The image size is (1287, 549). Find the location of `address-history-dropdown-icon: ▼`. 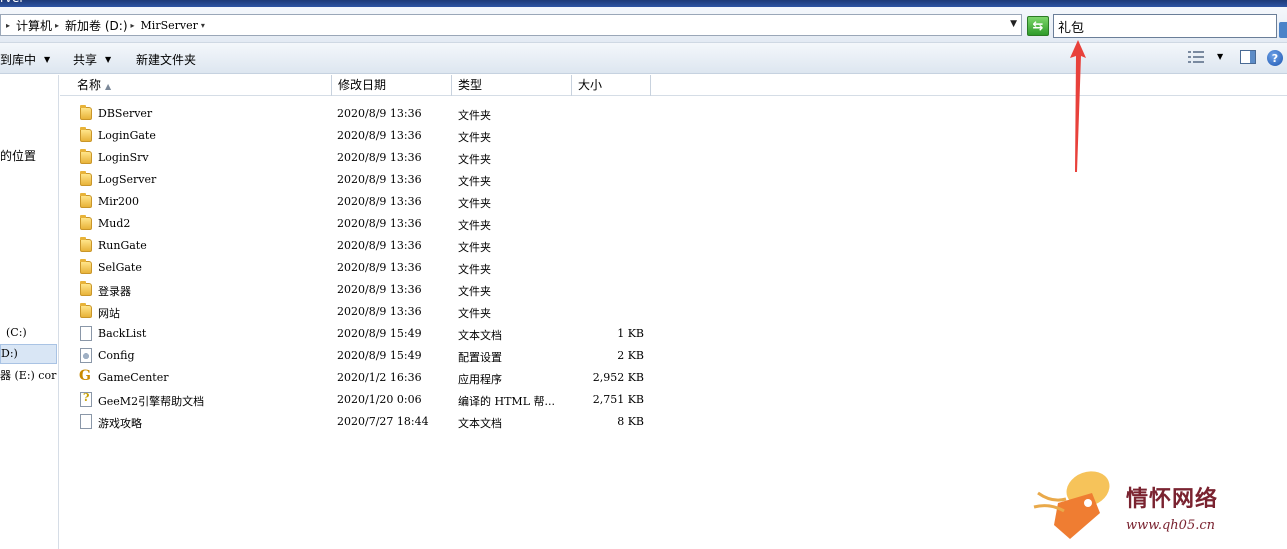

address-history-dropdown-icon: ▼ is located at coordinates (1013, 24).